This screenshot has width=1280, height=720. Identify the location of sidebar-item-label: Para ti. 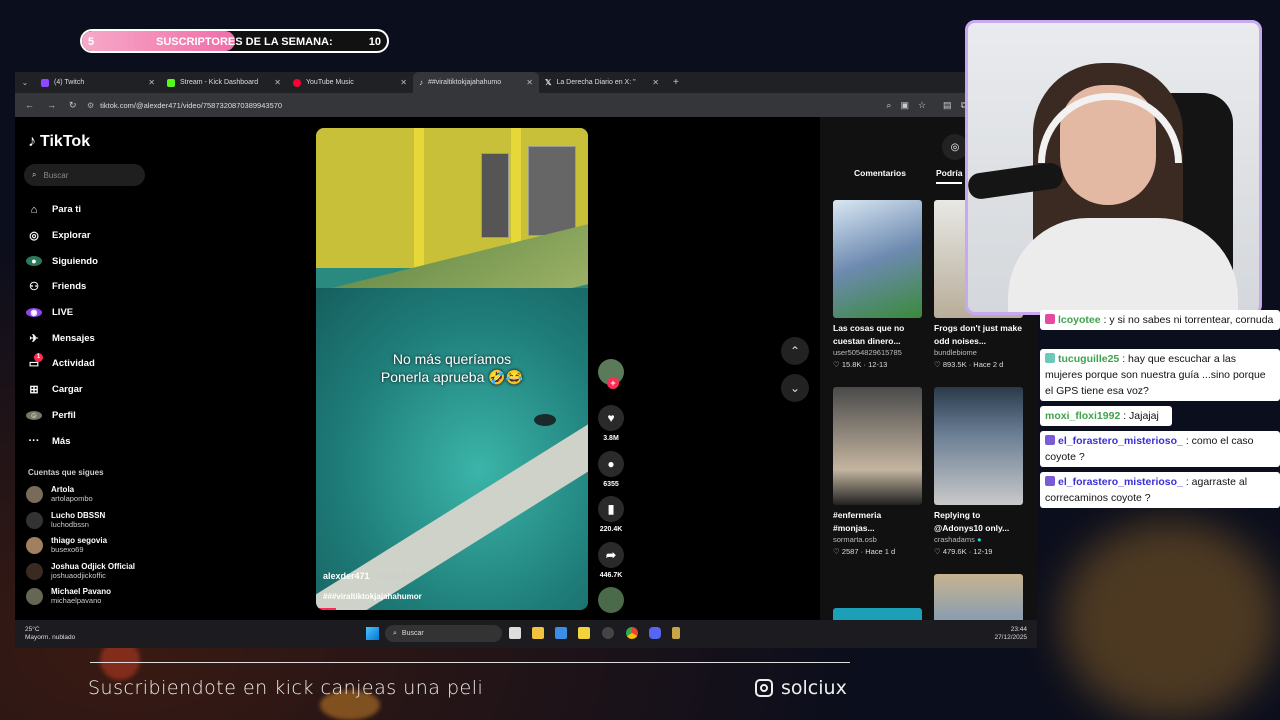
(67, 210).